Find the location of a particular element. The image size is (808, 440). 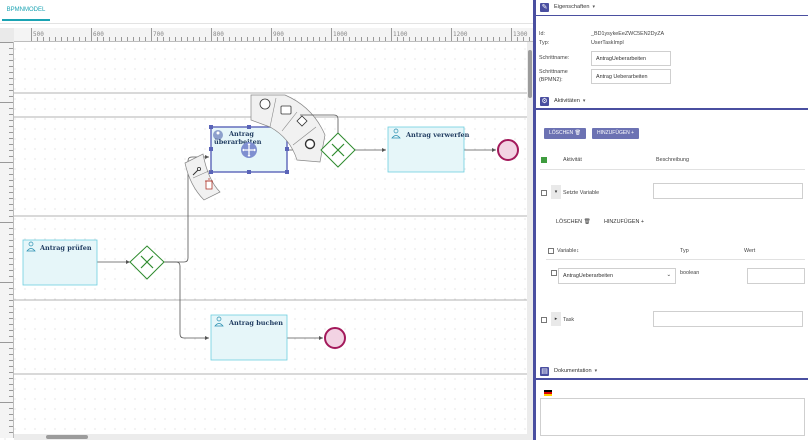

task-label-verwerfen: Antrag verwerfen is located at coordinates (437, 135).